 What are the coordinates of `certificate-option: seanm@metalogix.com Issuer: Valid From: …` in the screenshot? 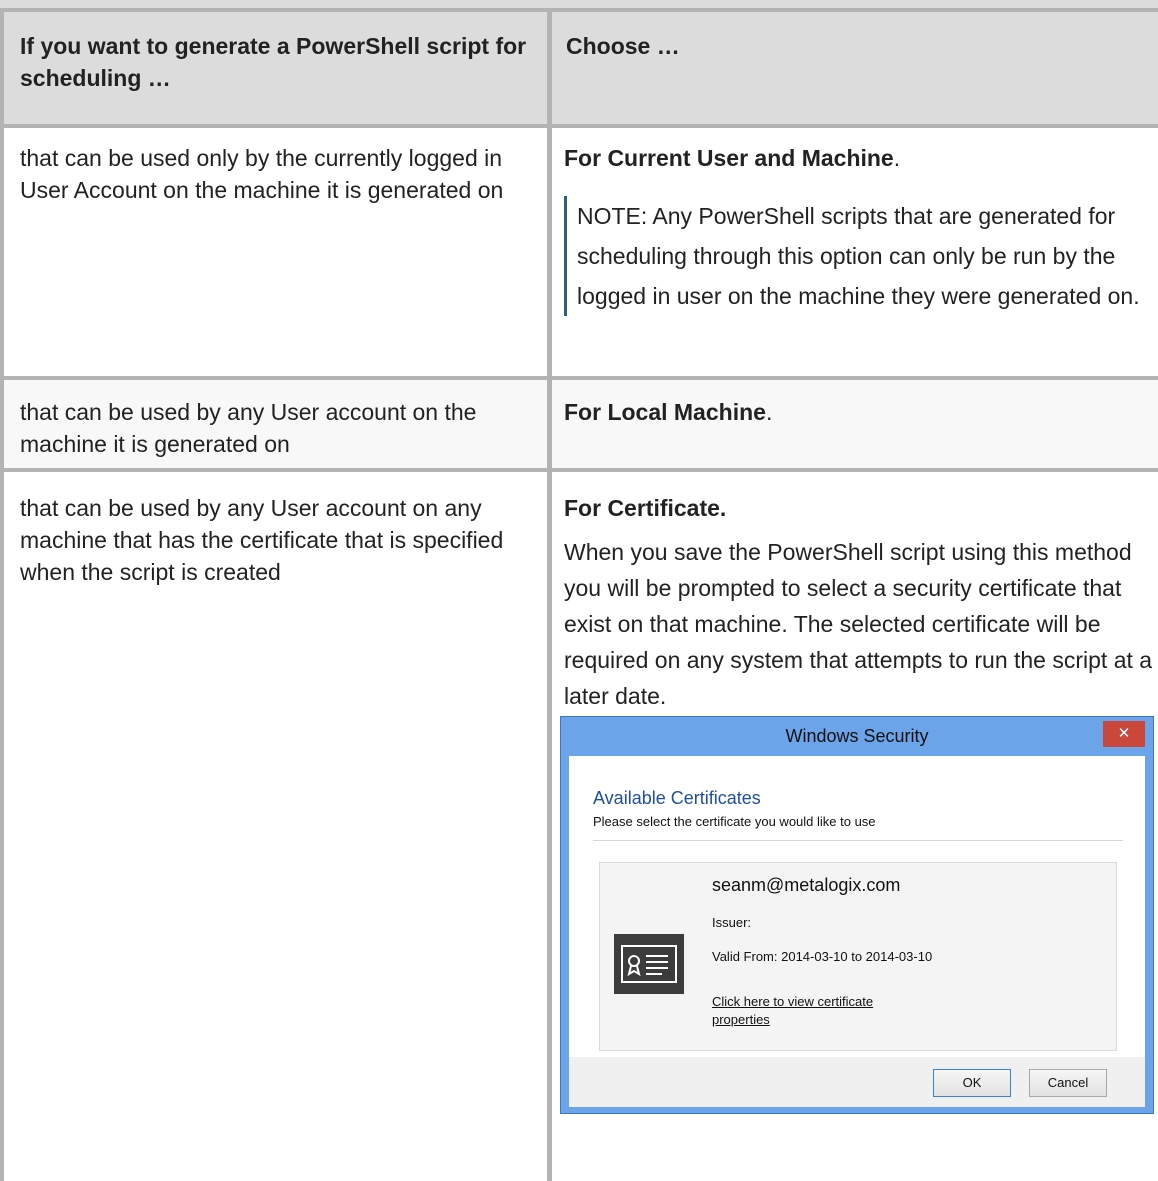 It's located at (858, 956).